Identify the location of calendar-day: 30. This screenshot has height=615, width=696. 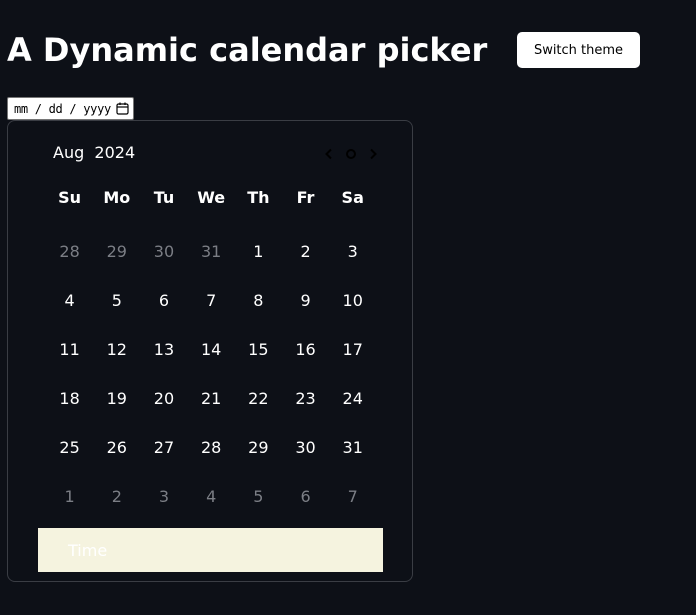
(305, 447).